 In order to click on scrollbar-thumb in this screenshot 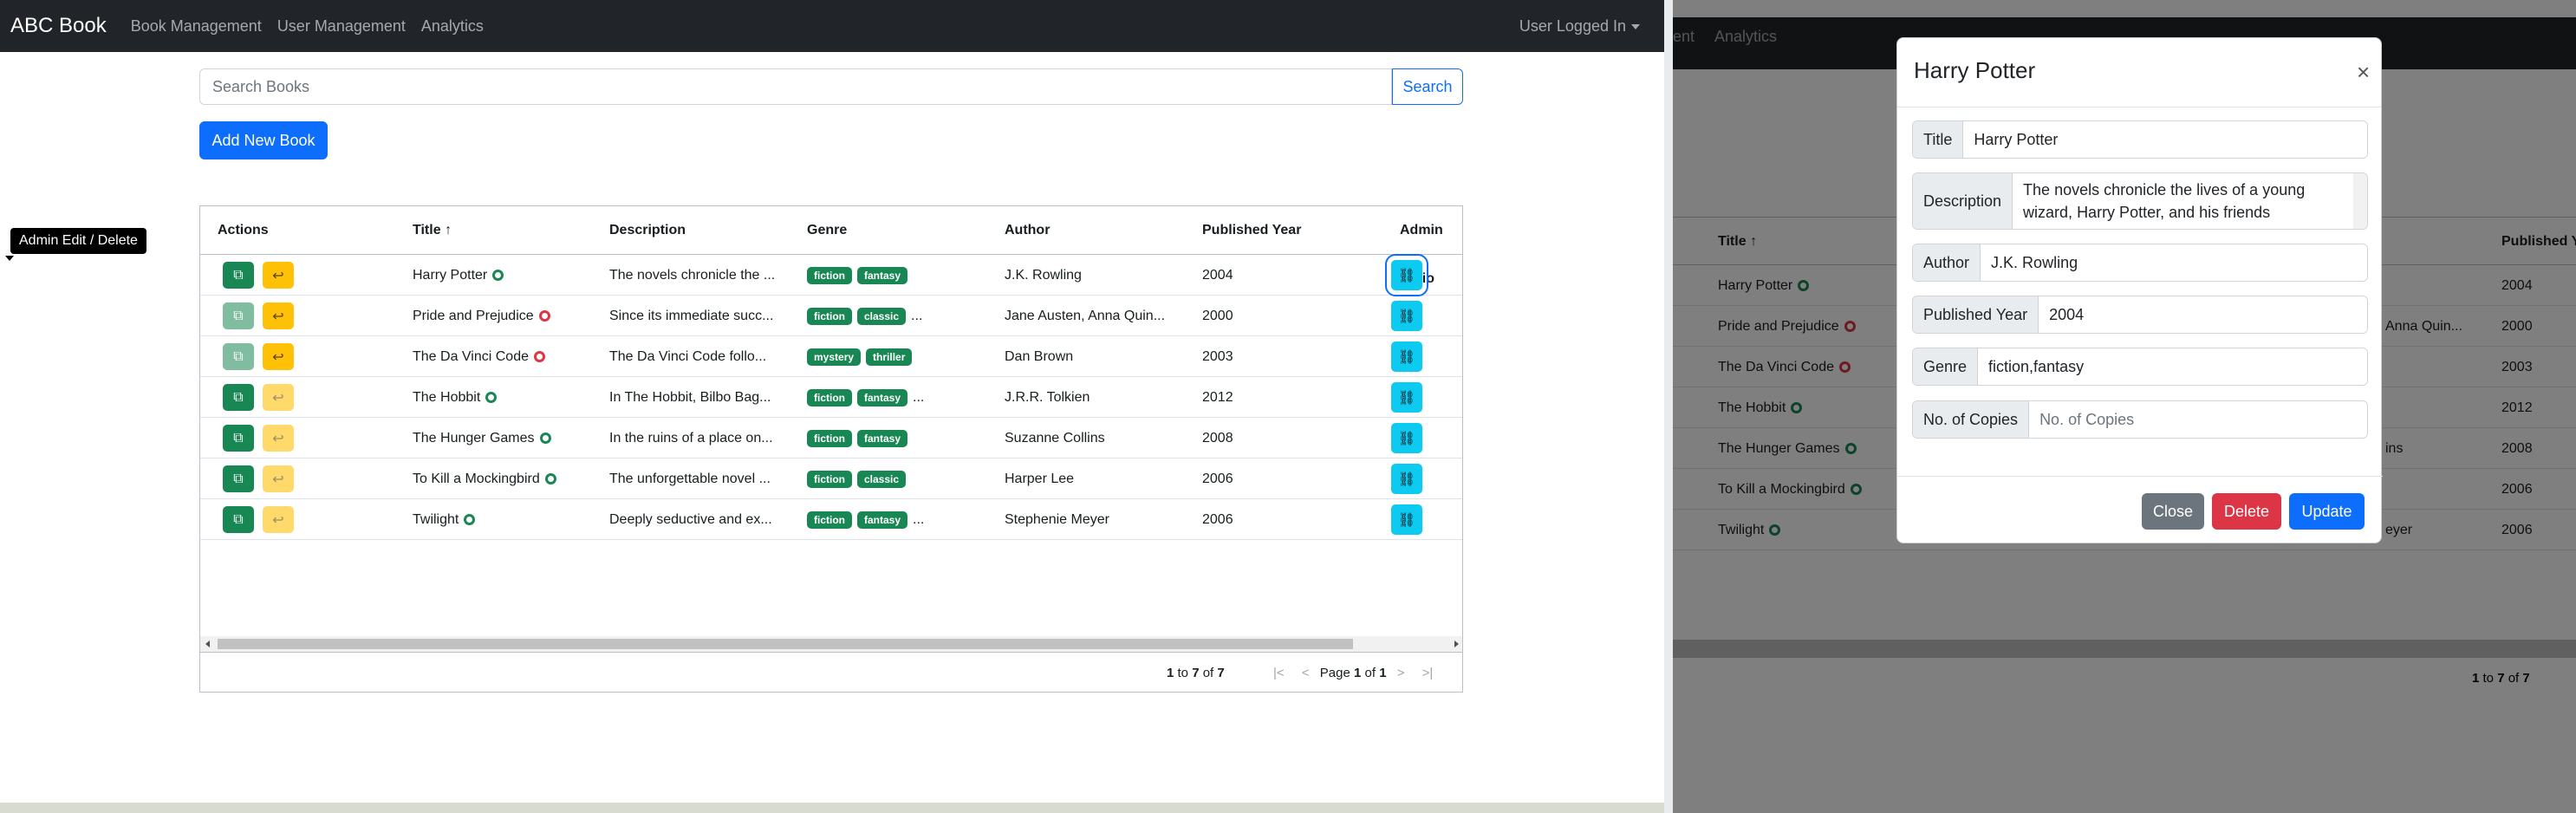, I will do `click(785, 644)`.